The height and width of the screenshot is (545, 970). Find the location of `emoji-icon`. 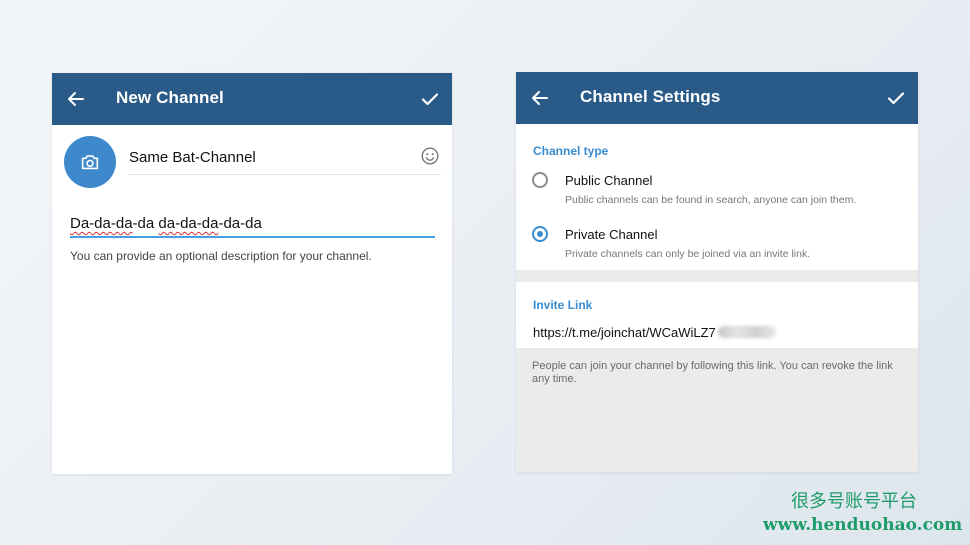

emoji-icon is located at coordinates (430, 156).